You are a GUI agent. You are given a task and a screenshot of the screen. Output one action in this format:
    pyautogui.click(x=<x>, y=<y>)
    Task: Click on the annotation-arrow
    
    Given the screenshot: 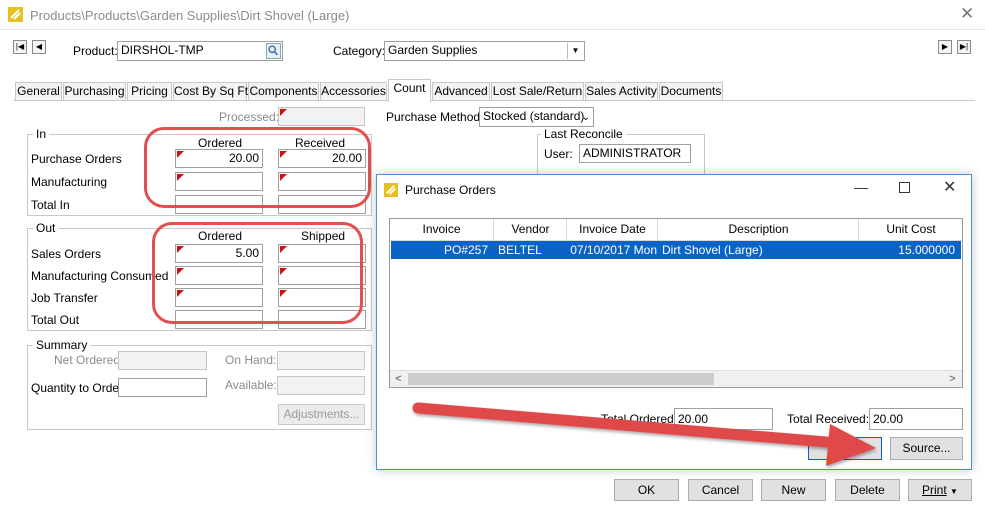 What is the action you would take?
    pyautogui.click(x=644, y=434)
    